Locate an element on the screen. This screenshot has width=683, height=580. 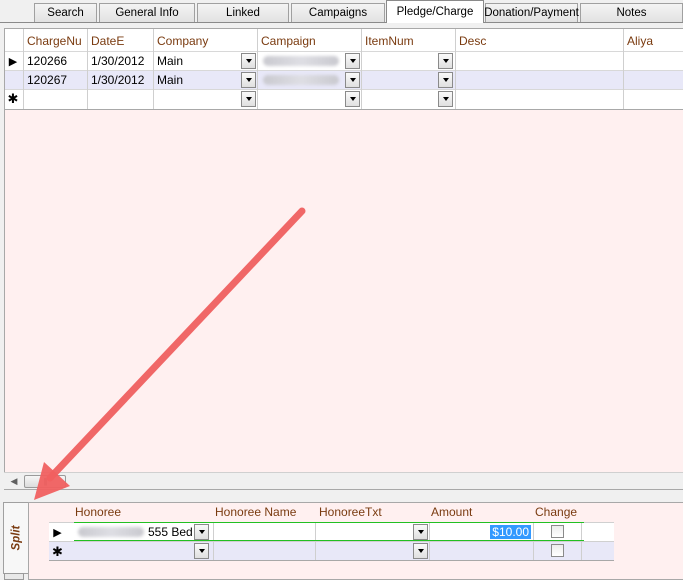
column-header-honoree-name: Honoree Name is located at coordinates (255, 513).